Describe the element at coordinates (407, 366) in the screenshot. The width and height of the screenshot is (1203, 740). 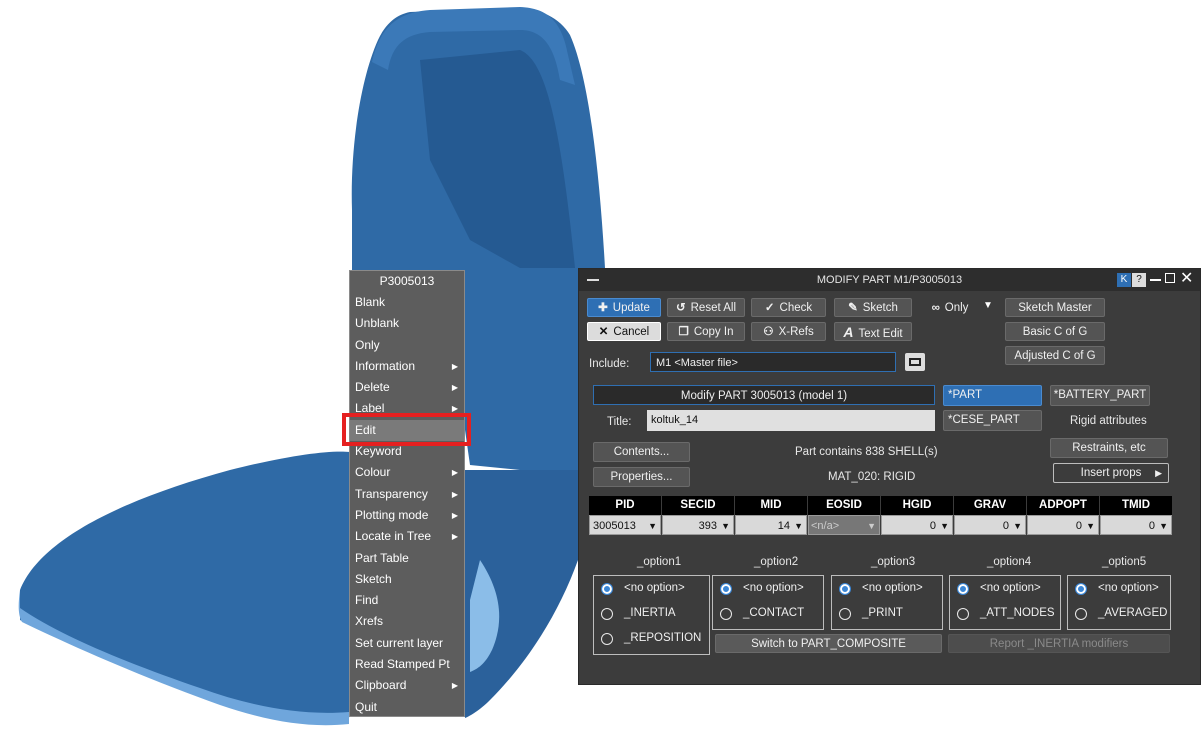
I see `menu-item-information: Information ▶` at that location.